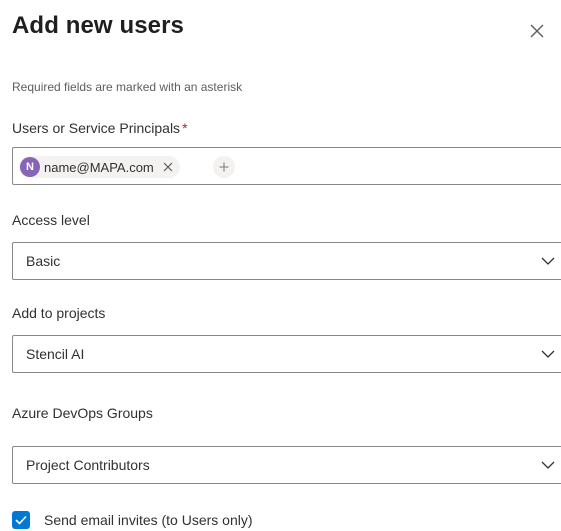 The height and width of the screenshot is (531, 561). What do you see at coordinates (185, 128) in the screenshot?
I see `required-asterisk: *` at bounding box center [185, 128].